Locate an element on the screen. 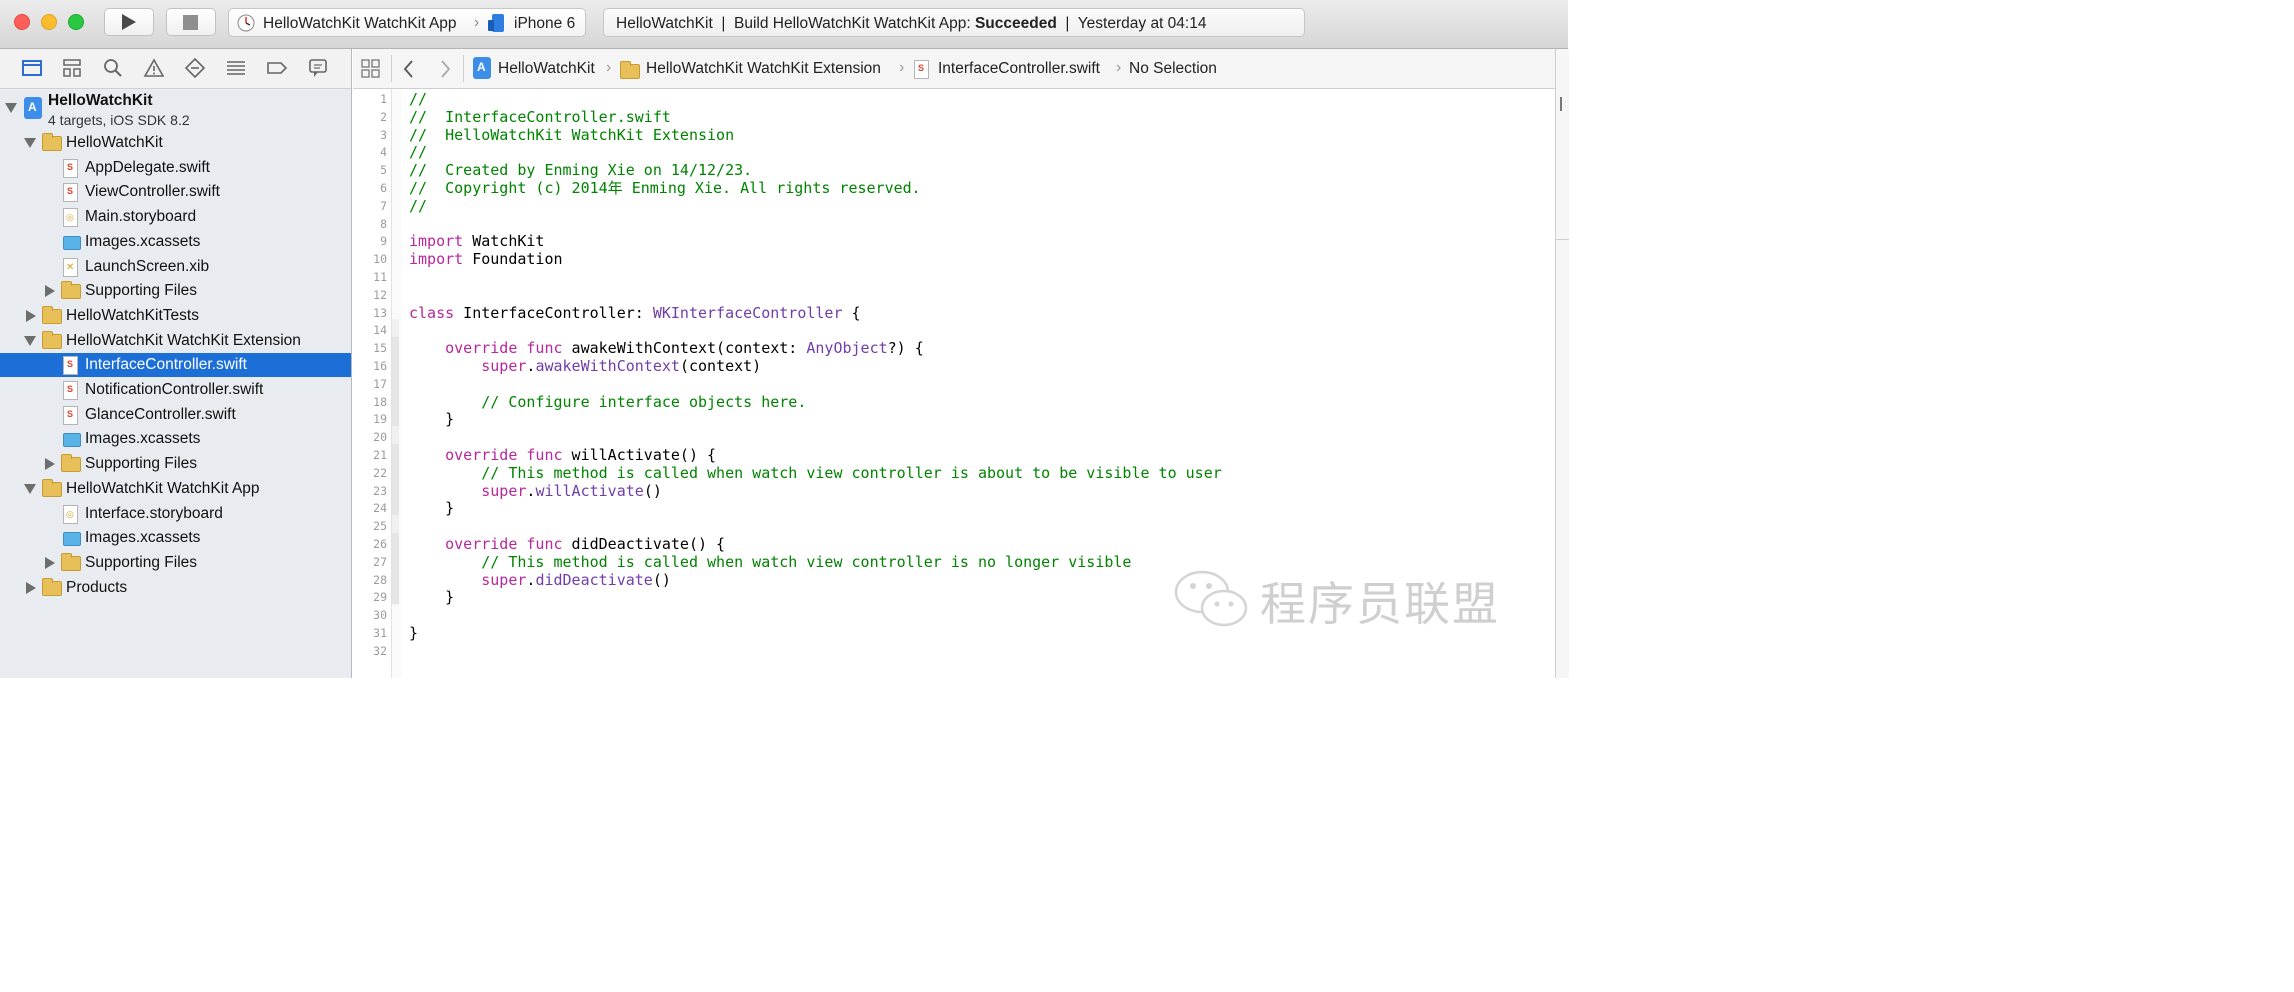 The height and width of the screenshot is (992, 2294). code-text: willActivate() { is located at coordinates (639, 455).